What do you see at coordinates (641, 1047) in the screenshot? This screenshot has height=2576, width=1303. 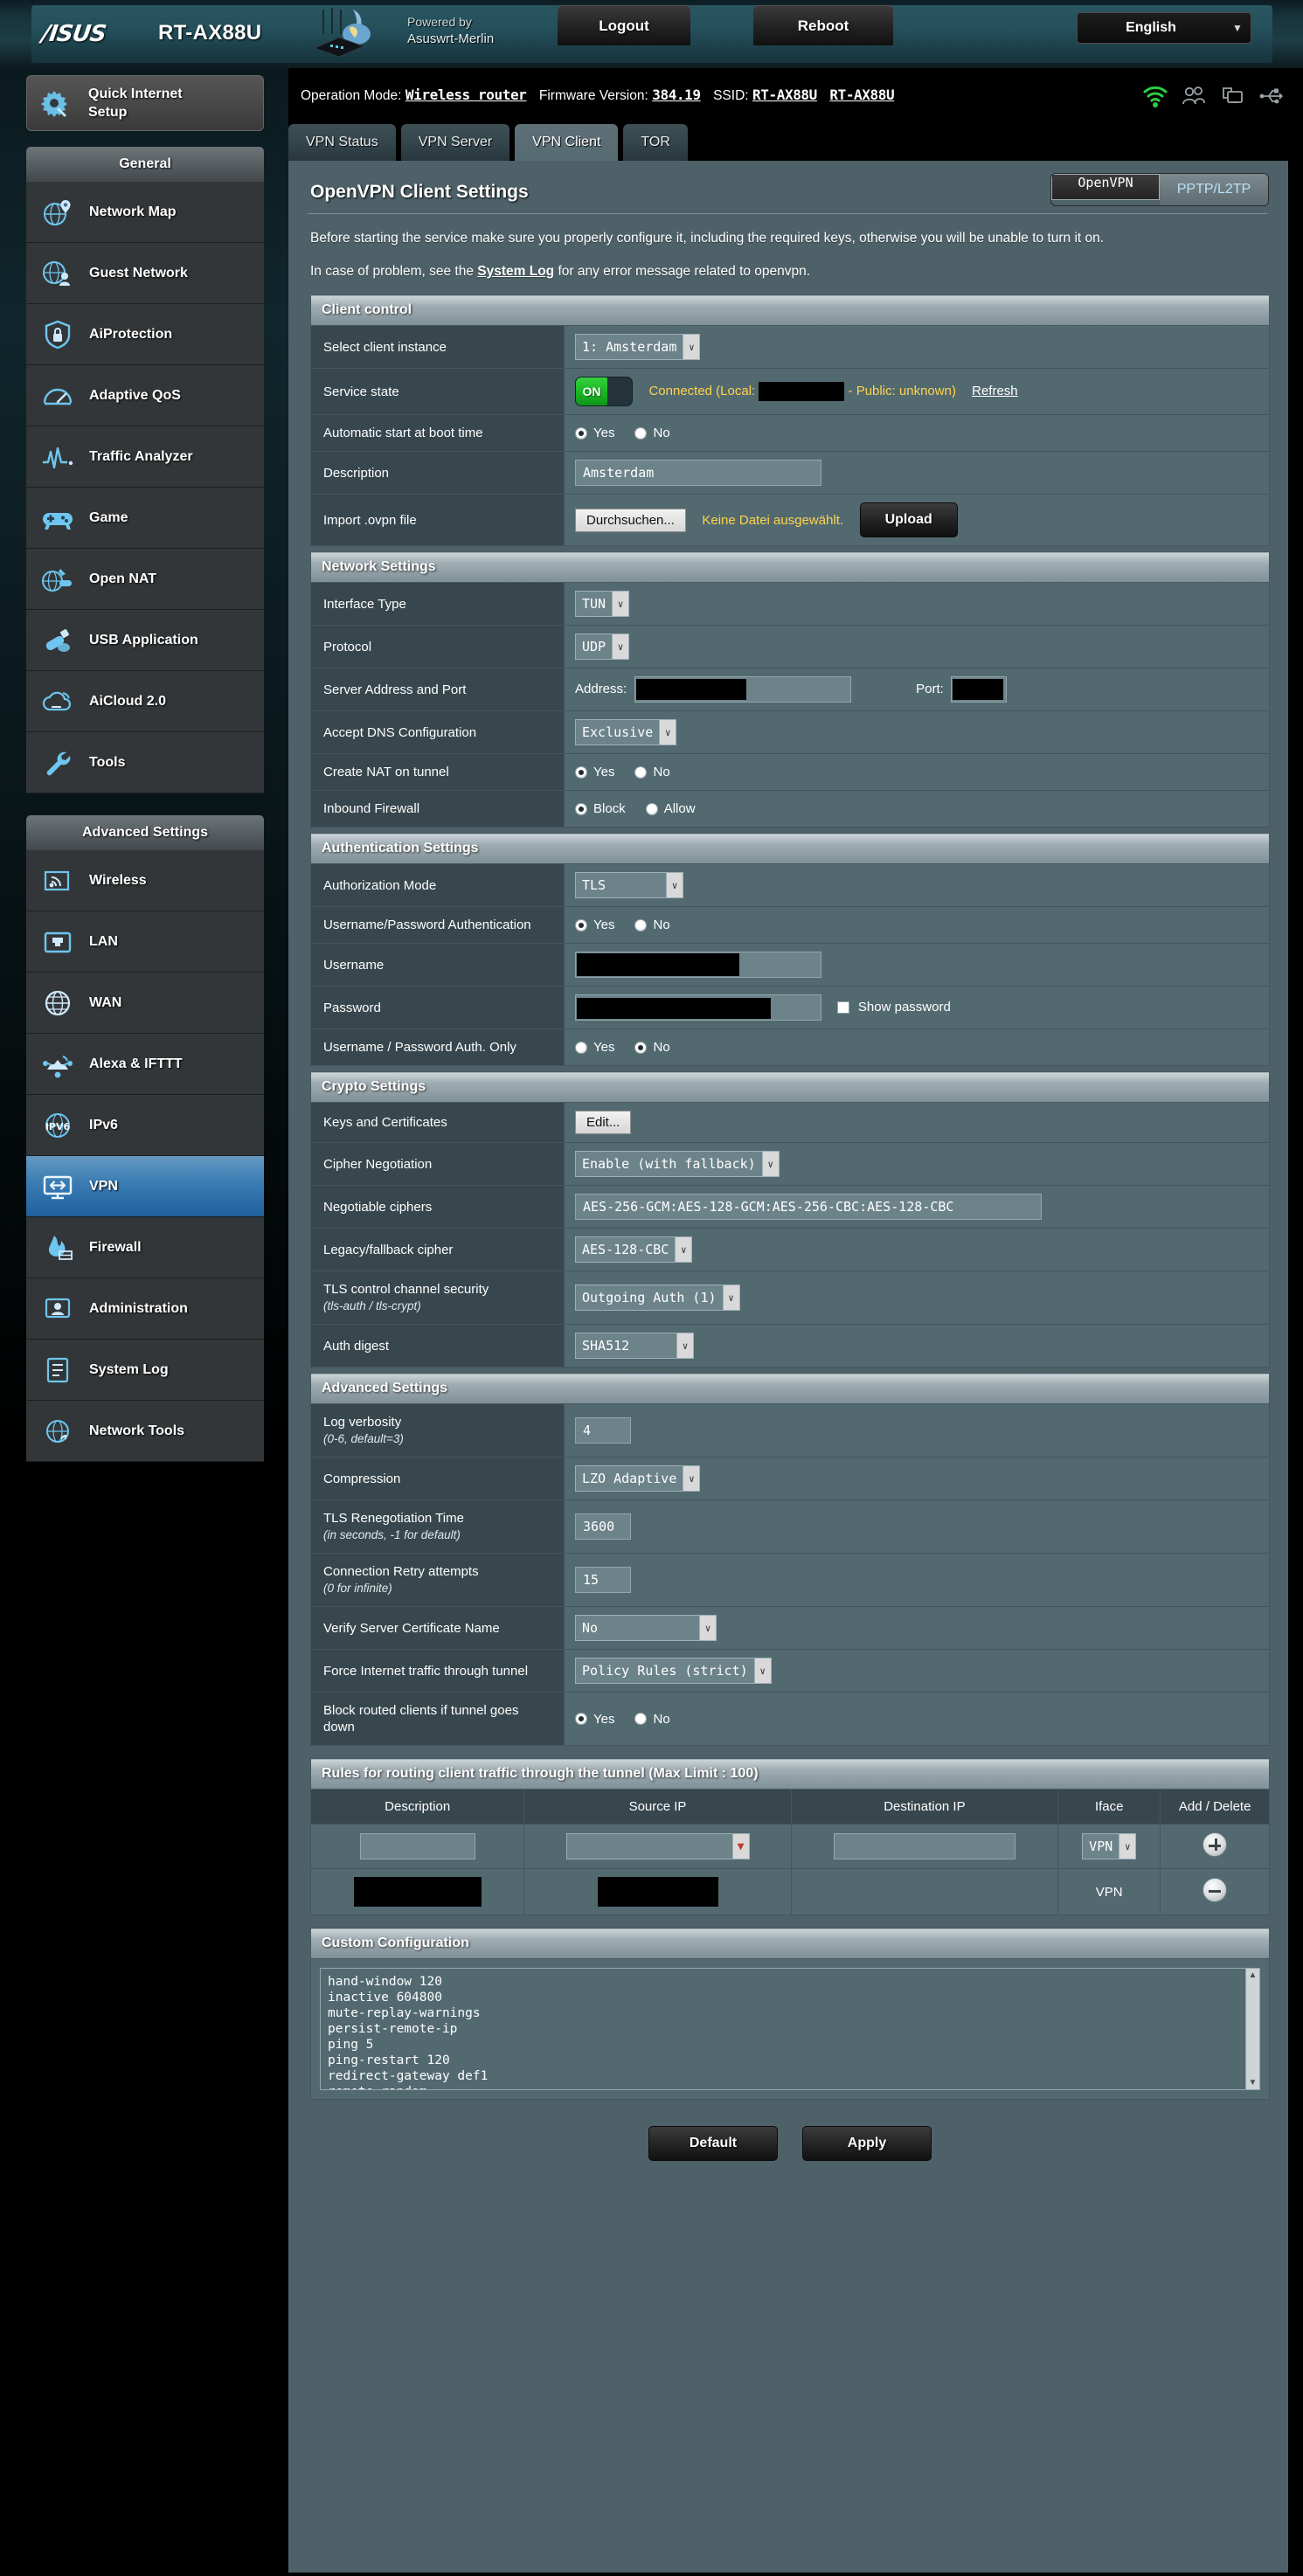 I see `userpass-only-no-radio` at bounding box center [641, 1047].